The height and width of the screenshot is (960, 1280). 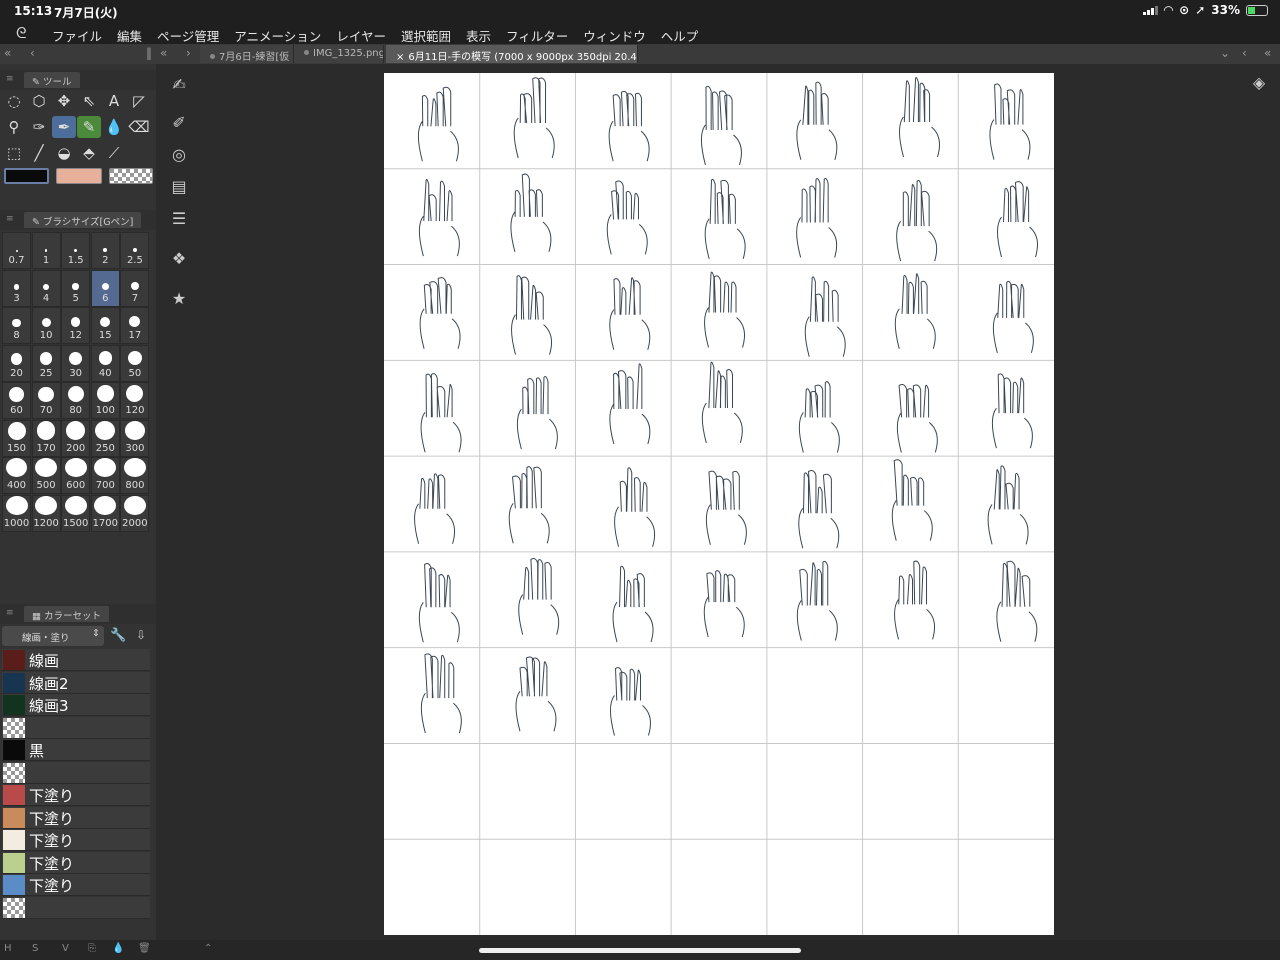 What do you see at coordinates (400, 57) in the screenshot?
I see `close-icon: ×` at bounding box center [400, 57].